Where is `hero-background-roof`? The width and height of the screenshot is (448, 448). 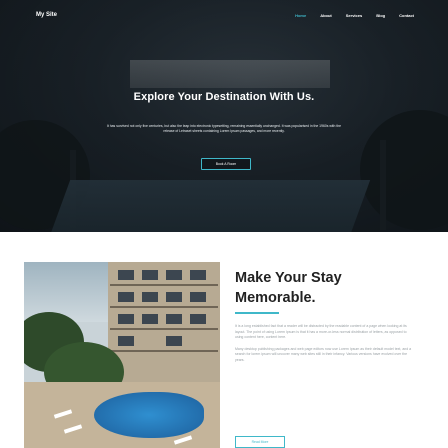
hero-background-roof is located at coordinates (230, 74).